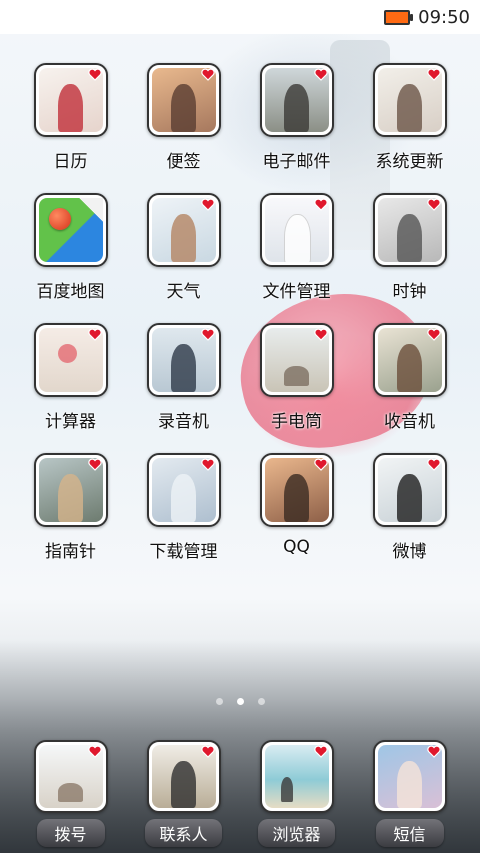 The image size is (480, 853). I want to click on notes-photo-icon, so click(183, 100).